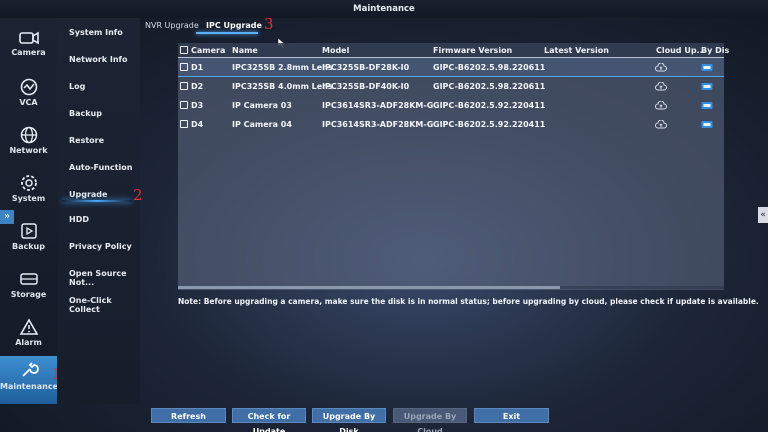  What do you see at coordinates (98, 59) in the screenshot?
I see `submenu-network-info: Network Info` at bounding box center [98, 59].